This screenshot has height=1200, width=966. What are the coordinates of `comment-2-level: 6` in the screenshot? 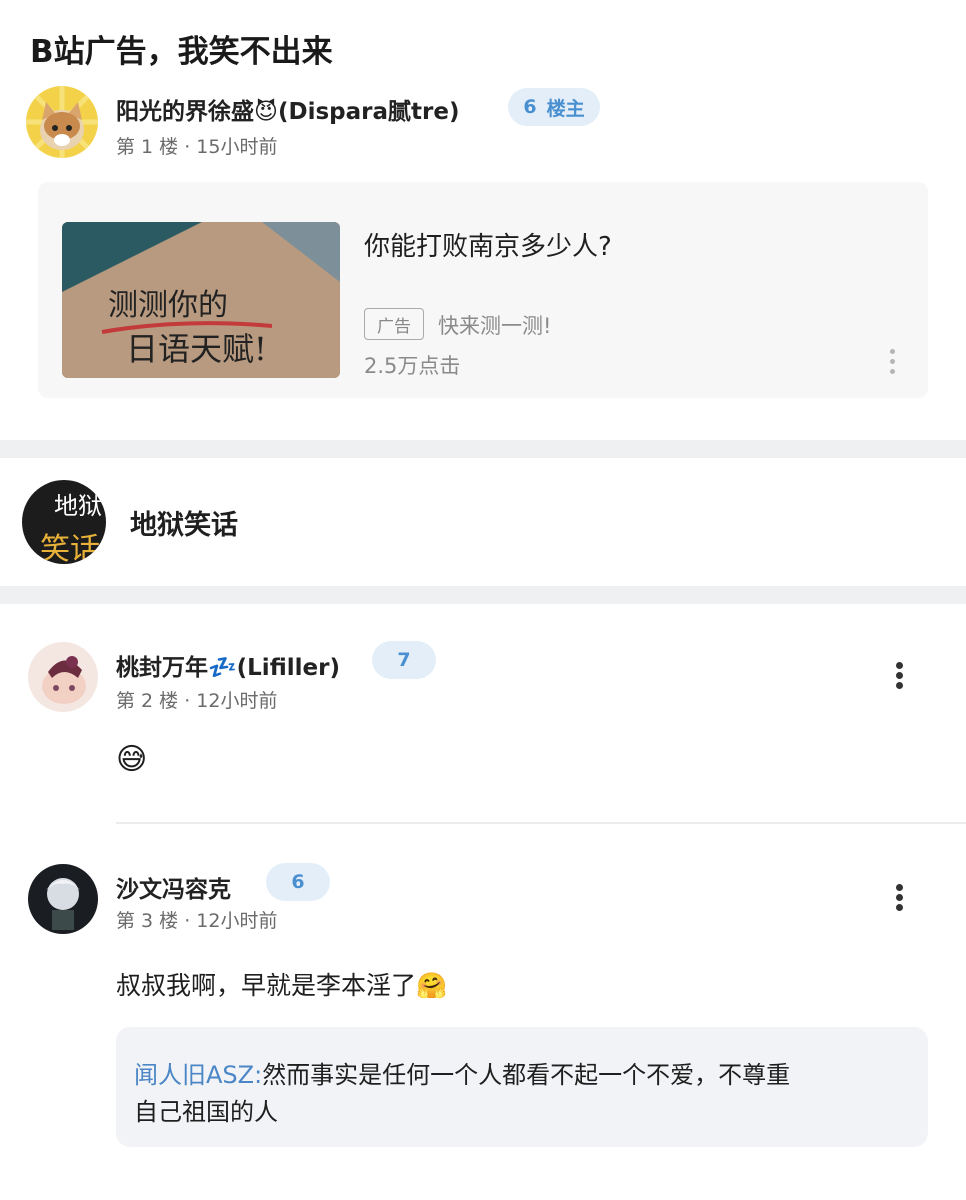 It's located at (298, 882).